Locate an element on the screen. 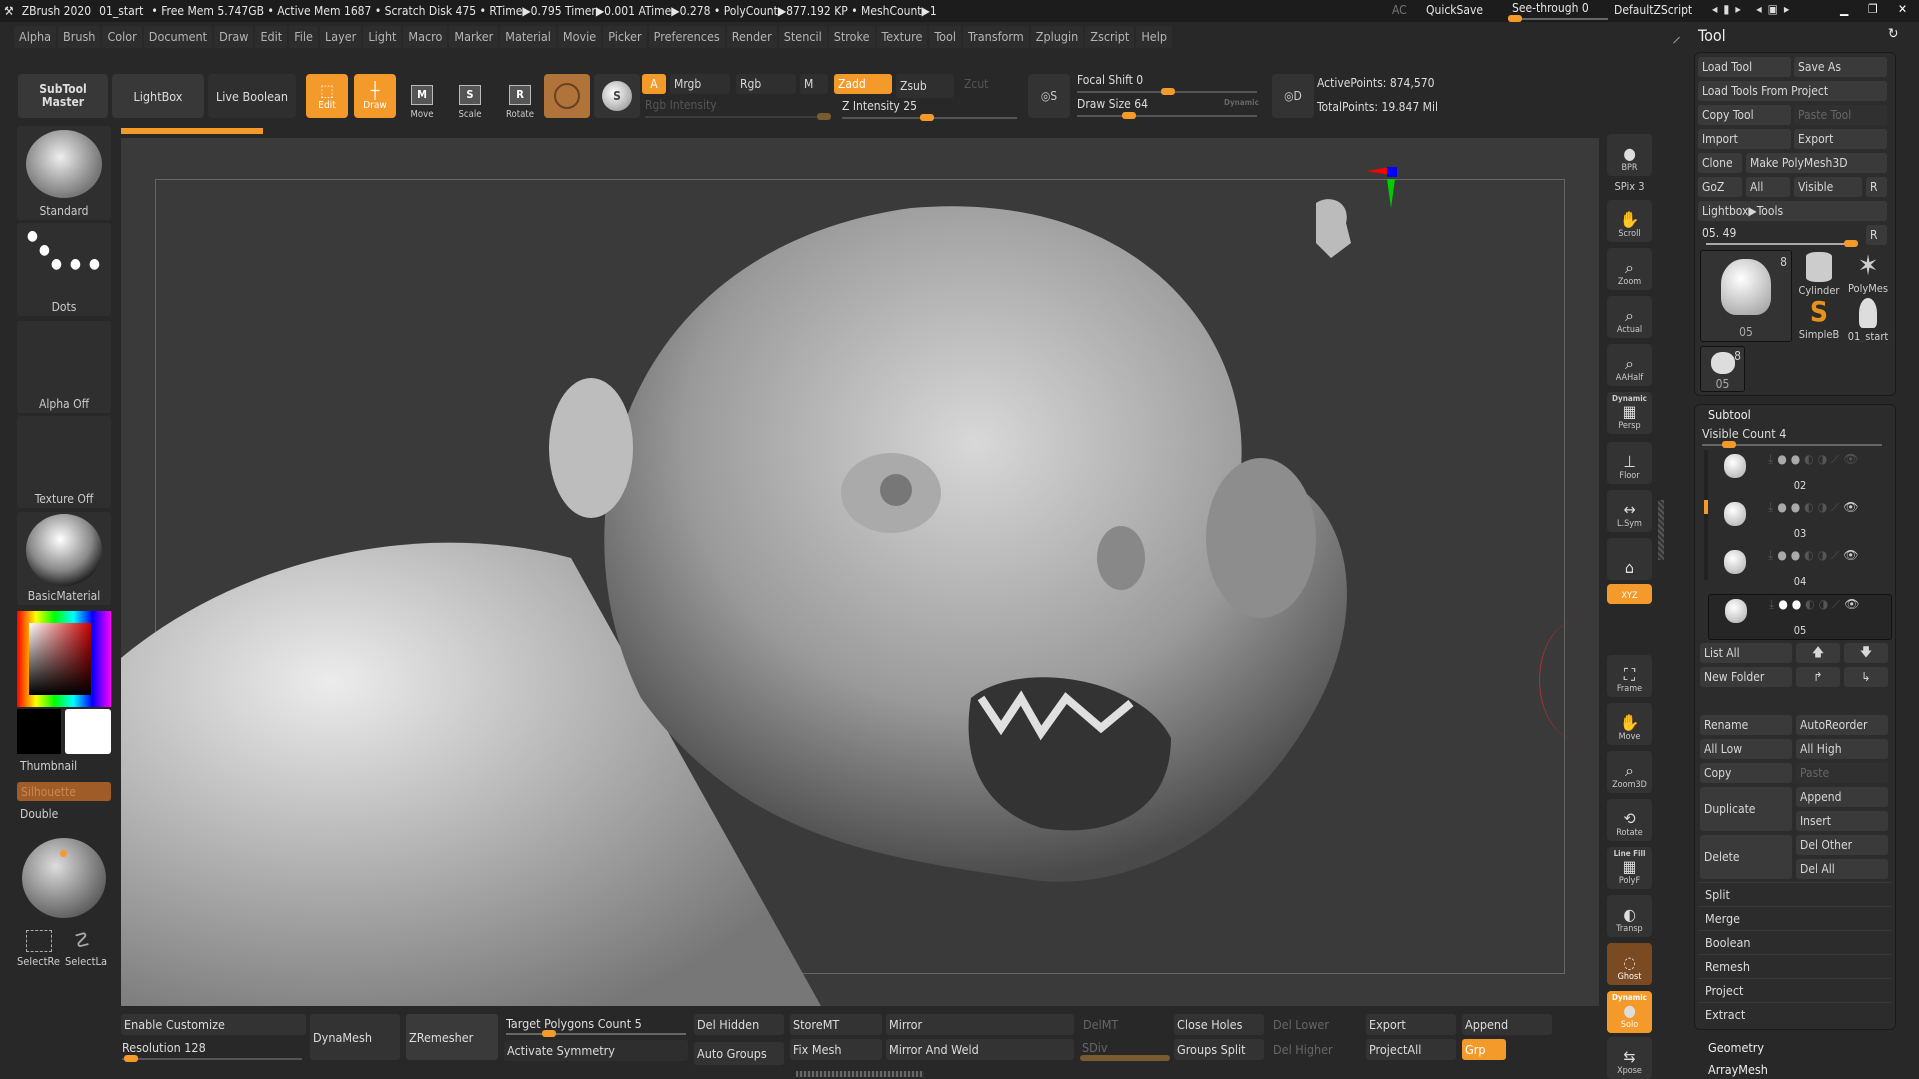  shelf-actual: ⌕ Actual is located at coordinates (1629, 317).